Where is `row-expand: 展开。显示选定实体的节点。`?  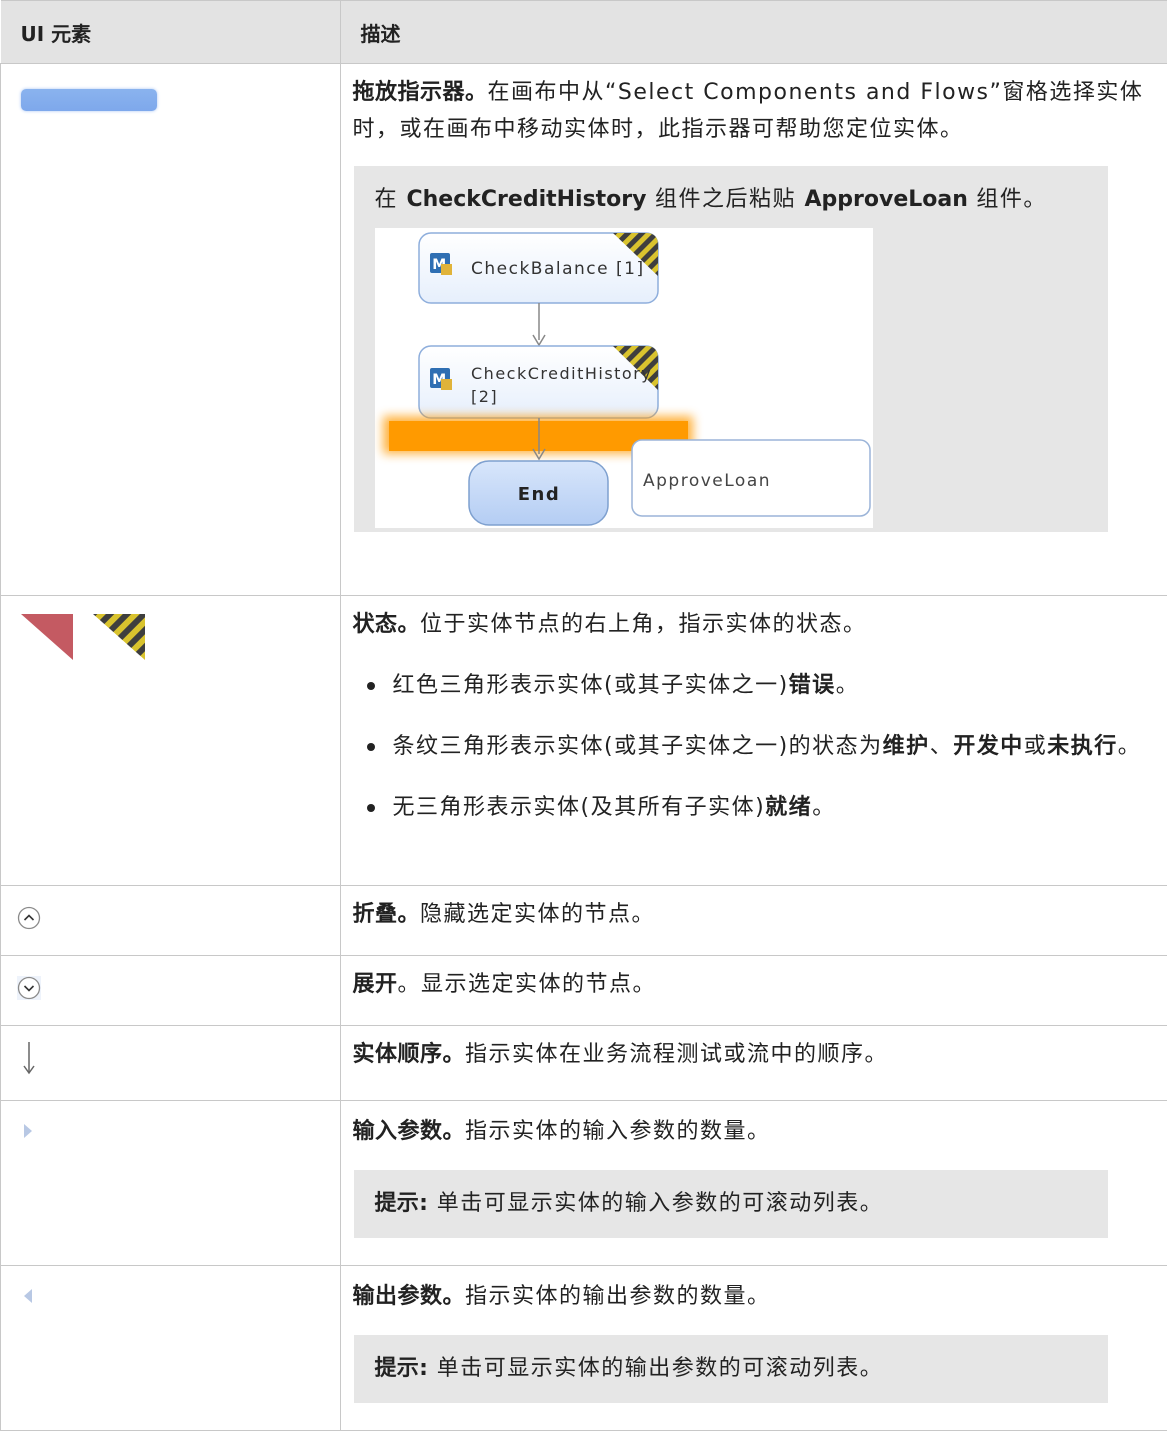
row-expand: 展开。显示选定实体的节点。 is located at coordinates (583, 990).